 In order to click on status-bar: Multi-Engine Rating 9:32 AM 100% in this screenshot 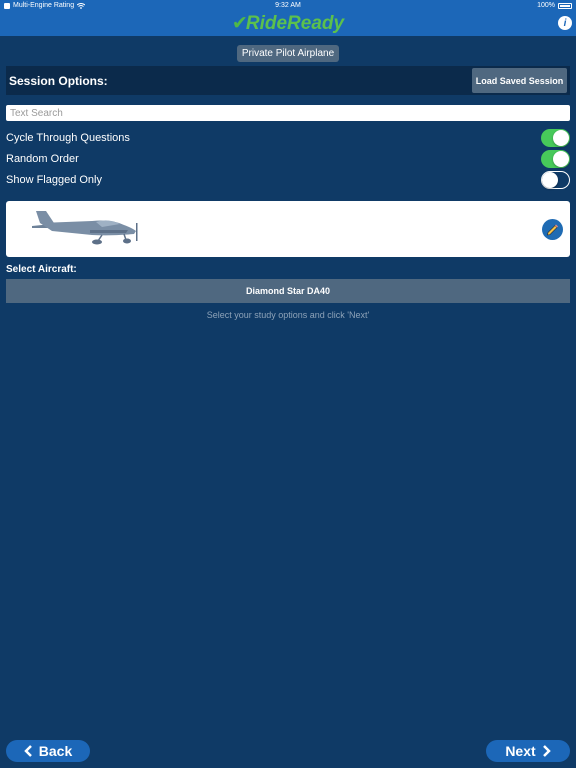, I will do `click(288, 6)`.